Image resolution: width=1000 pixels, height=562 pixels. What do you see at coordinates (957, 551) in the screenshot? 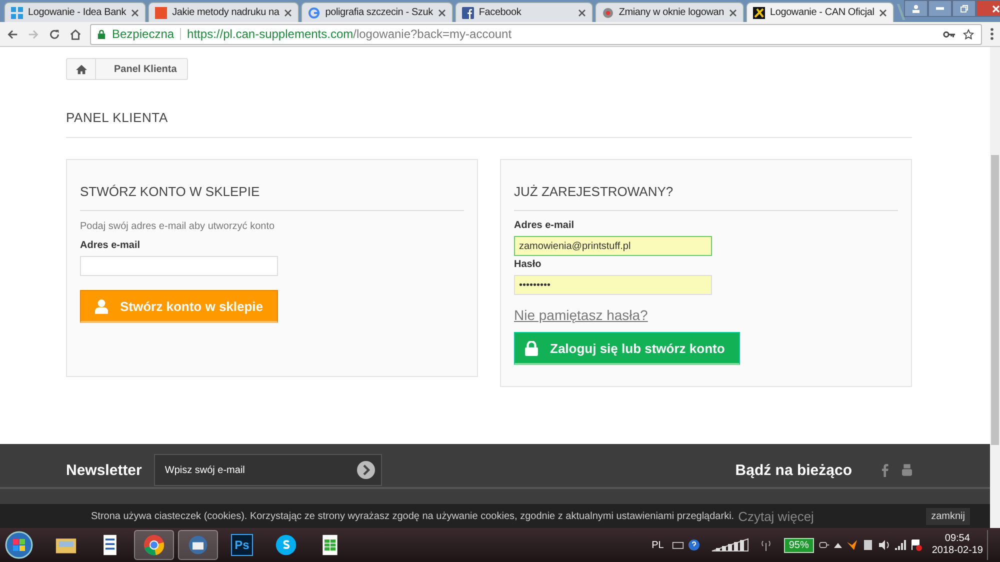
I see `date-text: 2018-02-19` at bounding box center [957, 551].